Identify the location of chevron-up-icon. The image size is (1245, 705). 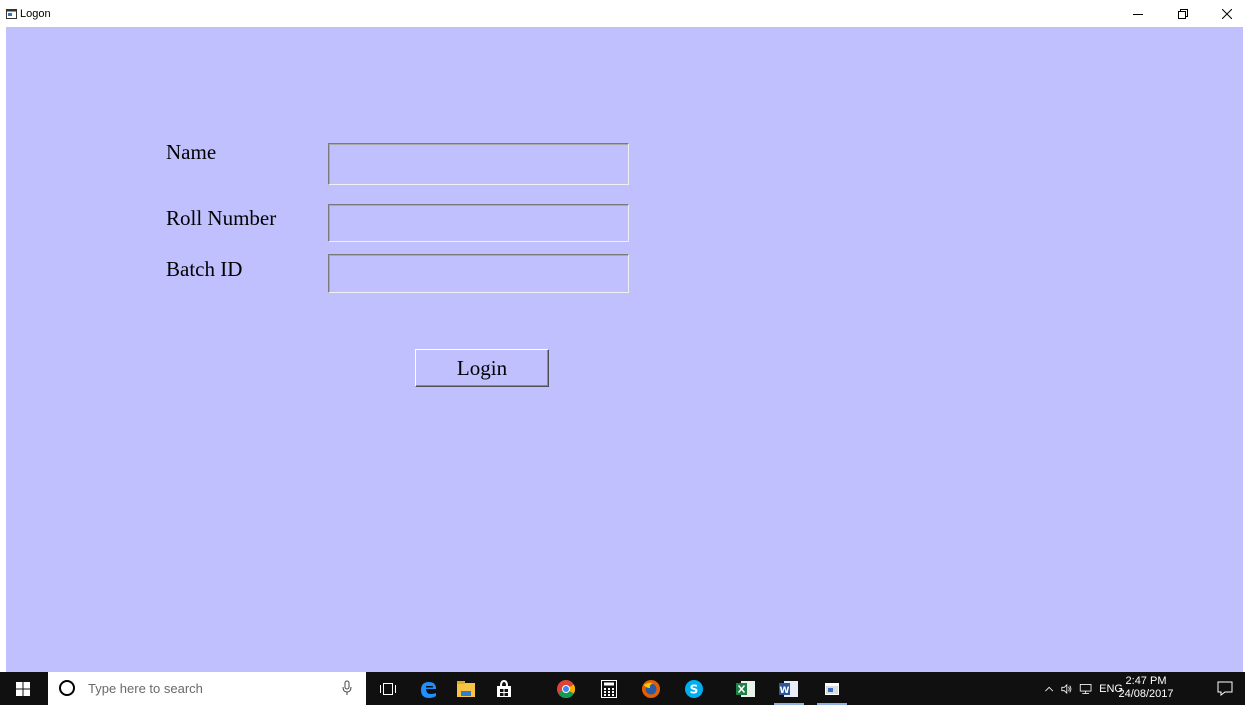
(1049, 689).